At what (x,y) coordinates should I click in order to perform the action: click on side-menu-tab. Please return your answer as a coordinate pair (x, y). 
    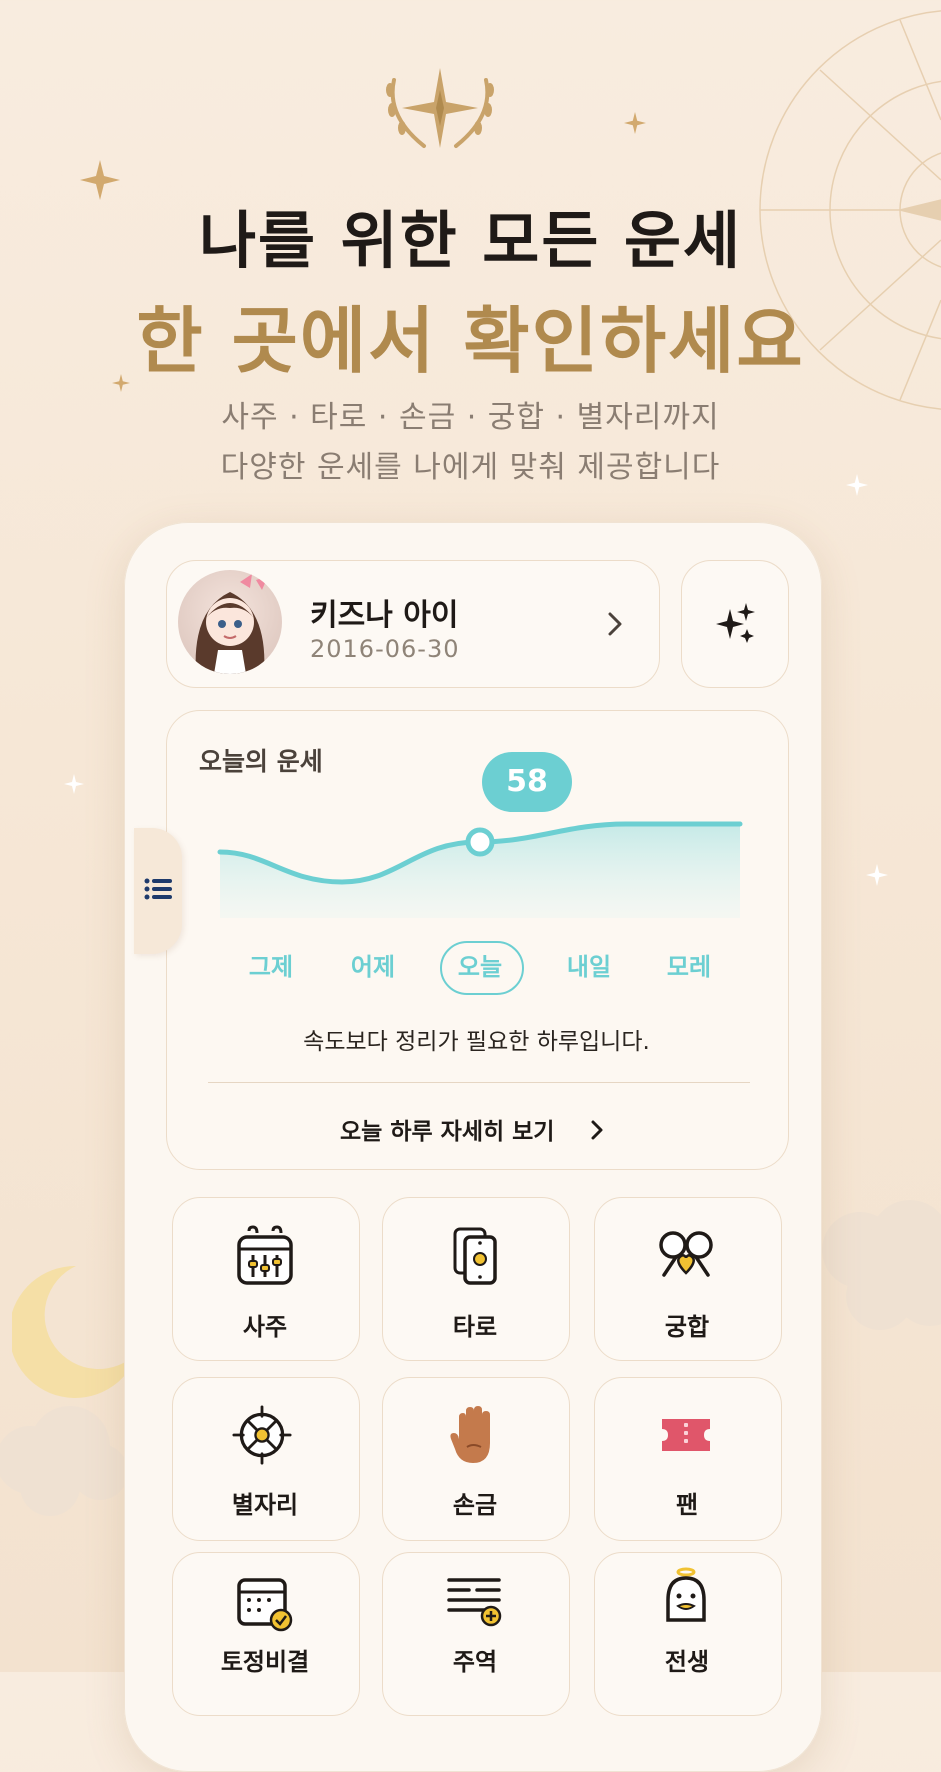
    Looking at the image, I should click on (158, 891).